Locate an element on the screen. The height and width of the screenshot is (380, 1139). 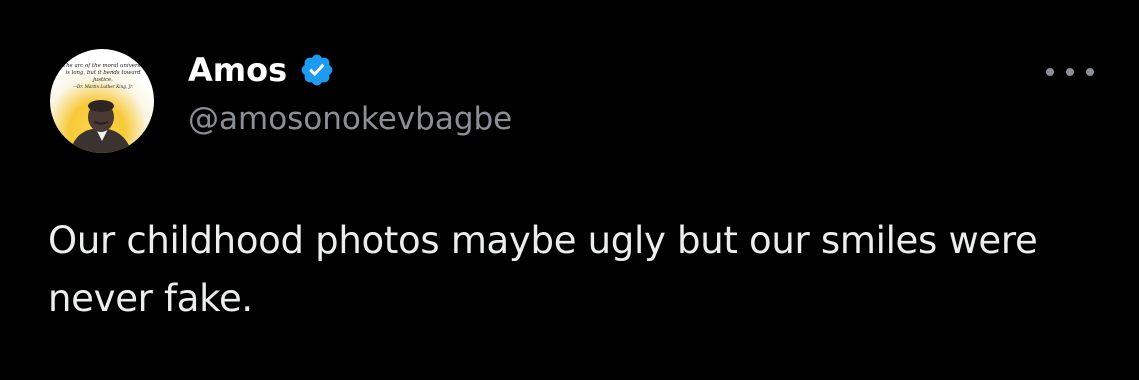
name-row: Amos is located at coordinates (350, 70).